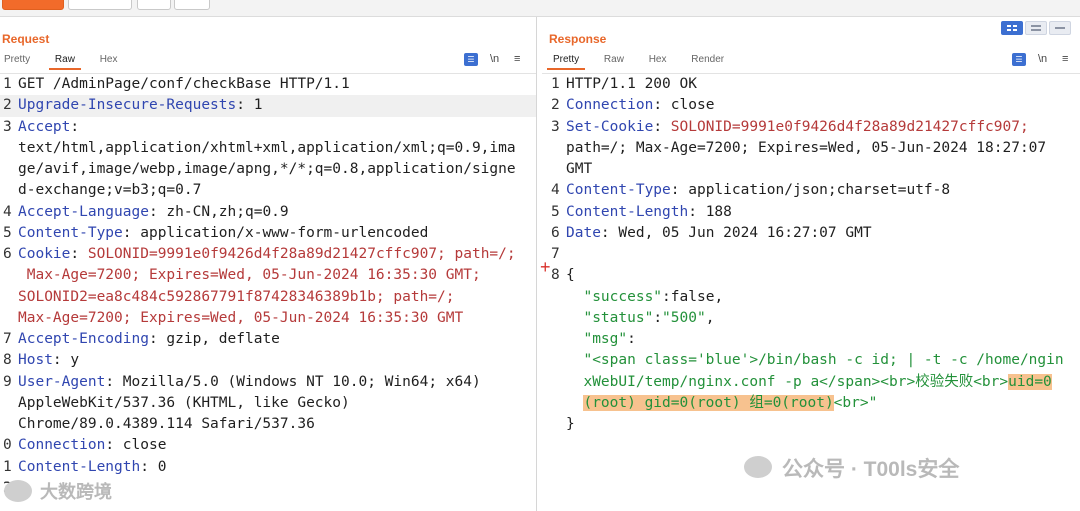 The width and height of the screenshot is (1080, 511). I want to click on header-name: Accept-Language, so click(83, 211).